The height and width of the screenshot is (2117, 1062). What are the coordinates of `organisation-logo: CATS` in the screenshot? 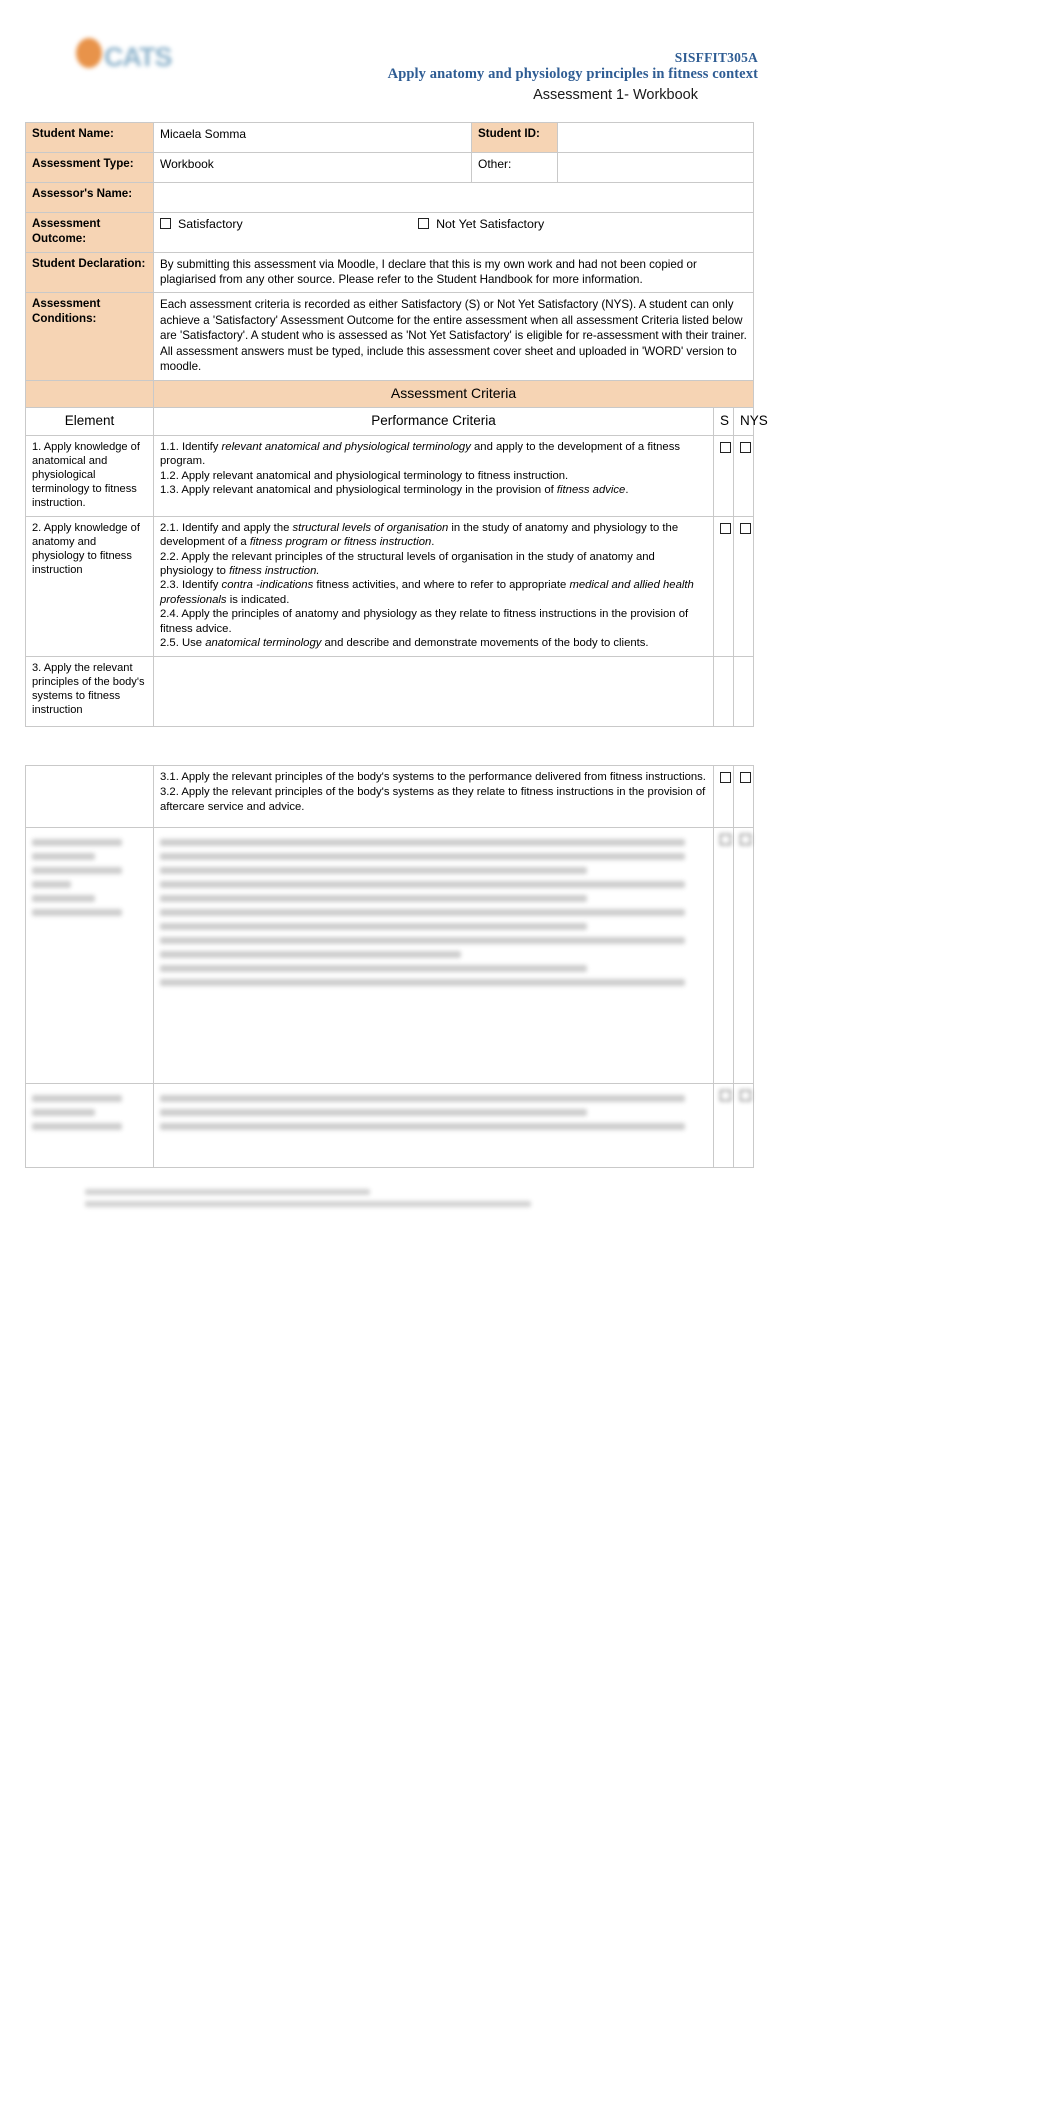 It's located at (132, 52).